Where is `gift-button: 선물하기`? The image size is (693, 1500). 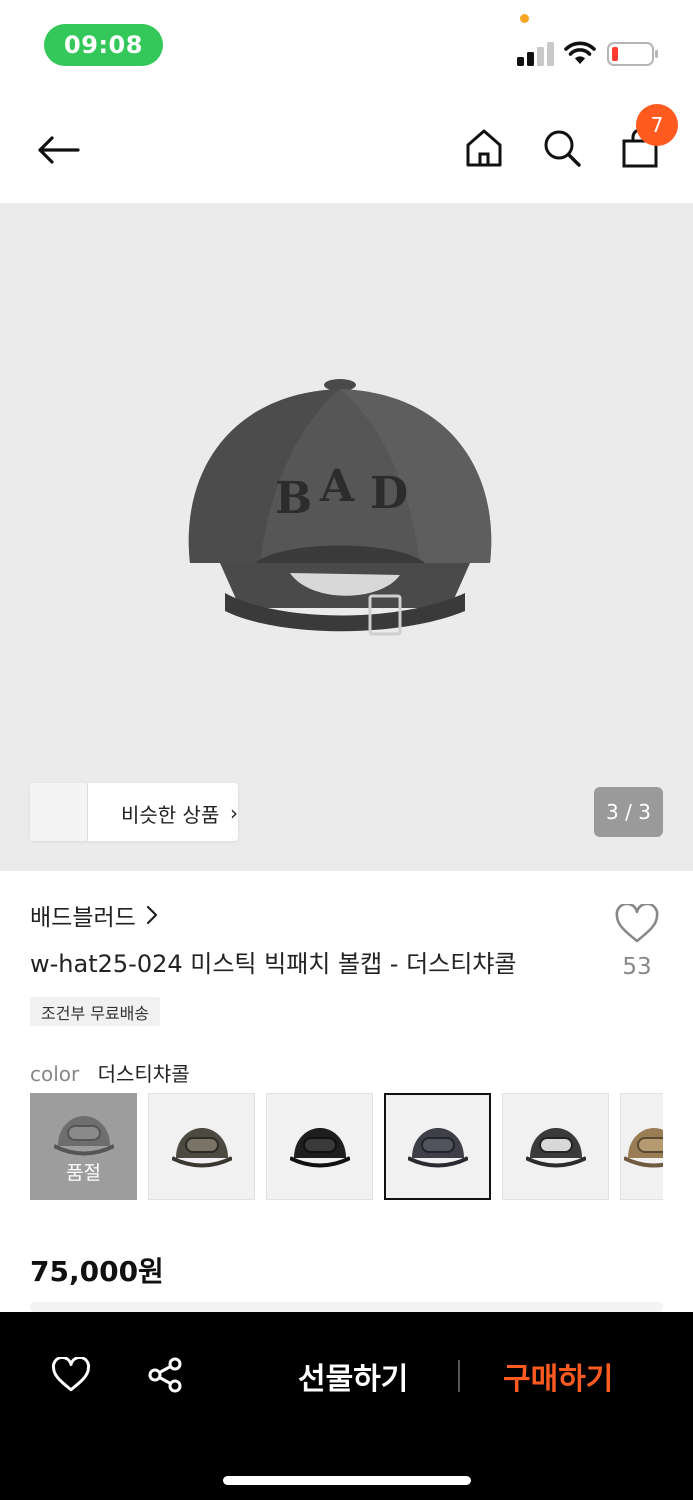
gift-button: 선물하기 is located at coordinates (353, 1376).